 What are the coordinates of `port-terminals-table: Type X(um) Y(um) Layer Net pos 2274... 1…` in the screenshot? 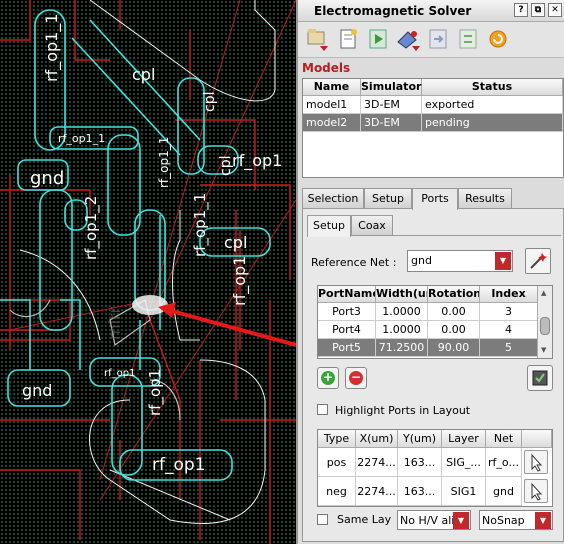 It's located at (435, 468).